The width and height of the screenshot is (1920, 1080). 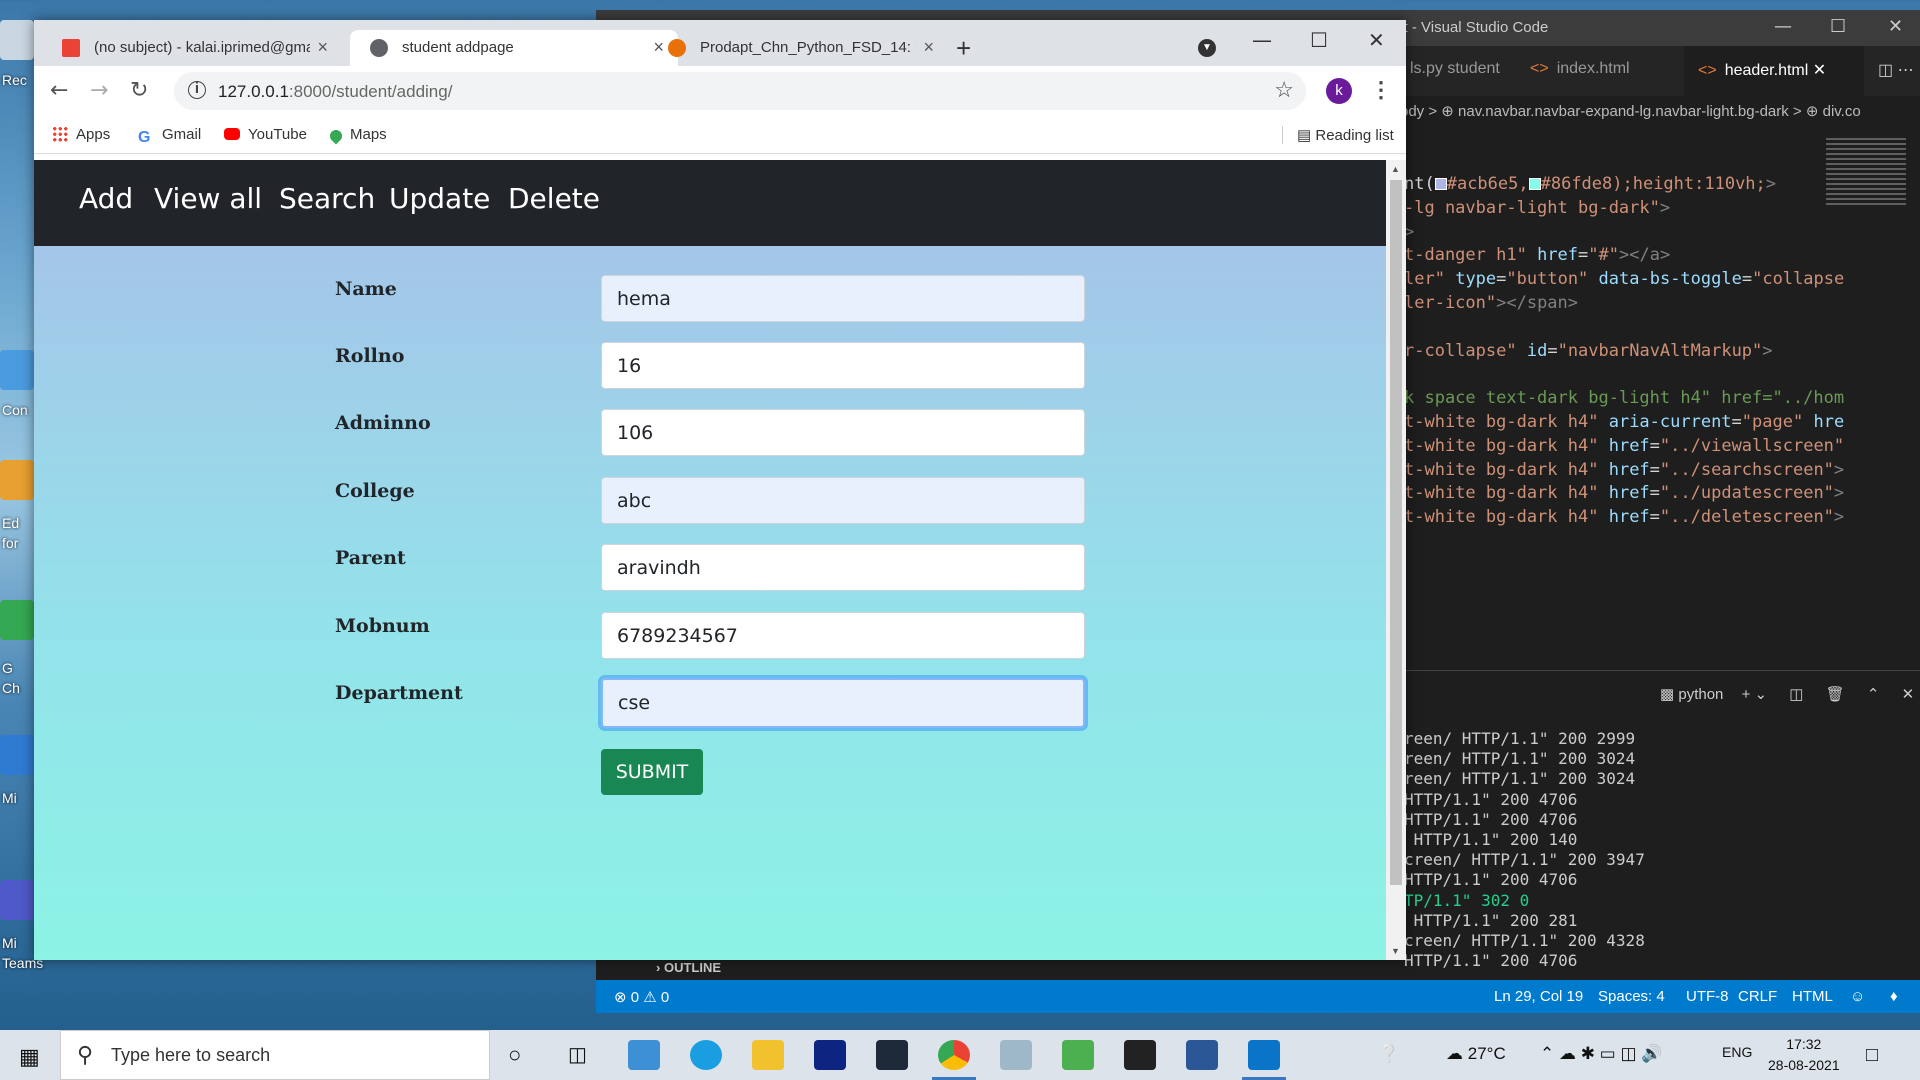 What do you see at coordinates (1804, 1055) in the screenshot?
I see `clock: 17:32 28-08-2021` at bounding box center [1804, 1055].